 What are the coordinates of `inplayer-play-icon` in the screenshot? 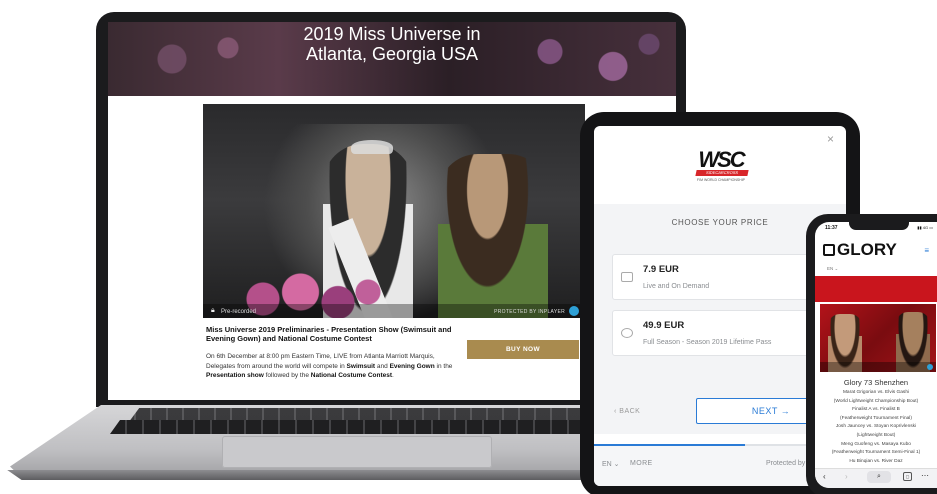 It's located at (574, 311).